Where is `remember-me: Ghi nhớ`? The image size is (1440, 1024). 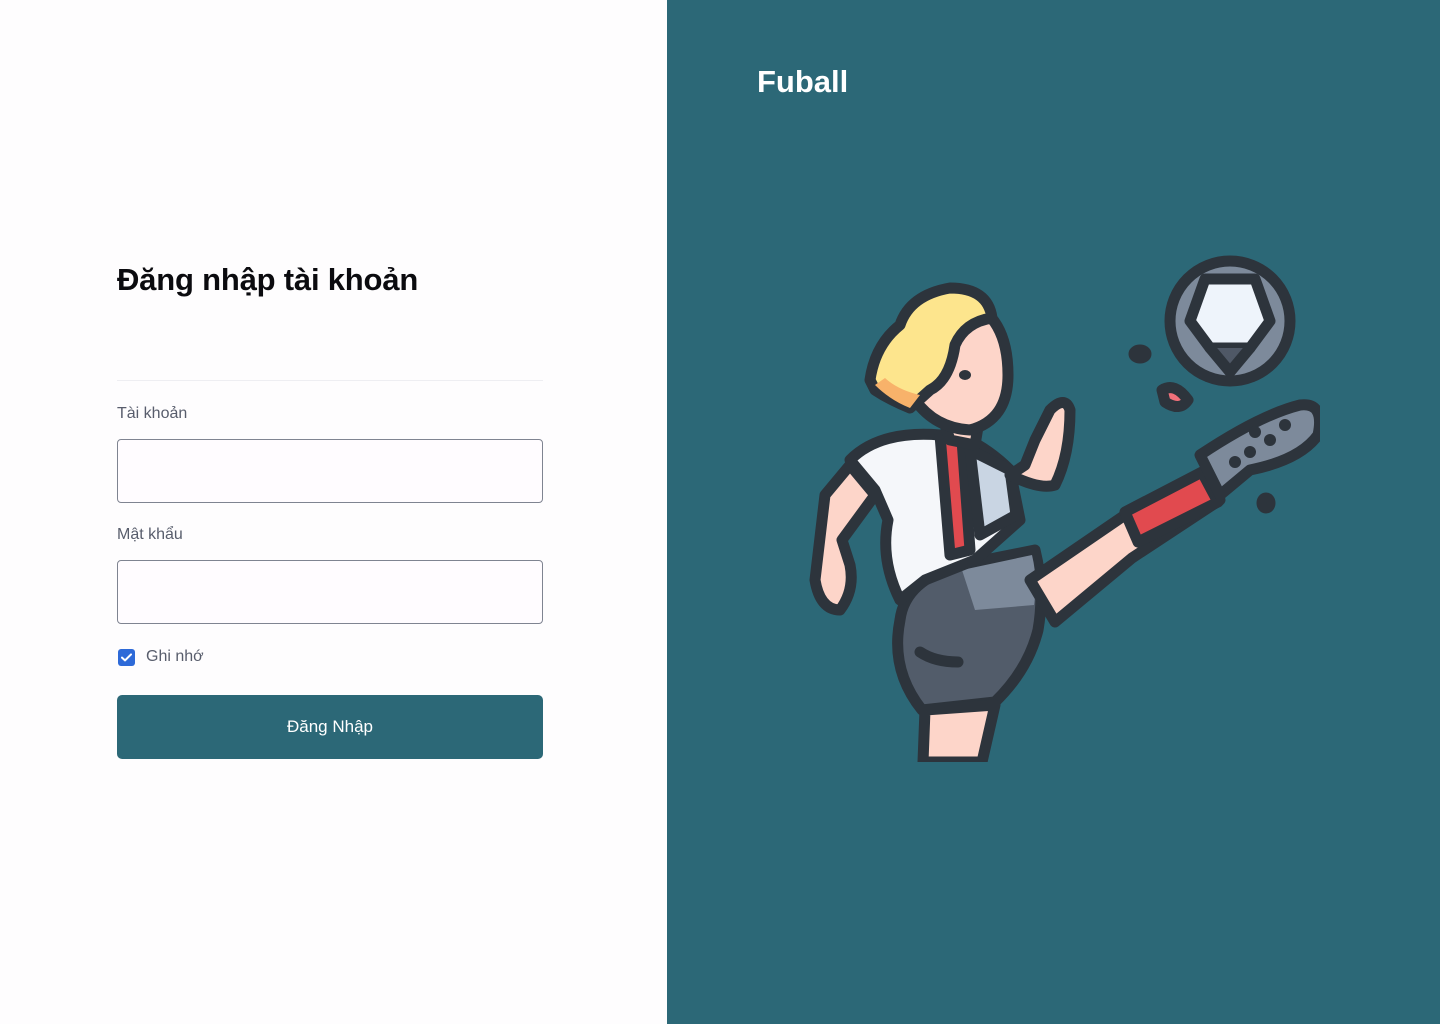
remember-me: Ghi nhớ is located at coordinates (160, 657).